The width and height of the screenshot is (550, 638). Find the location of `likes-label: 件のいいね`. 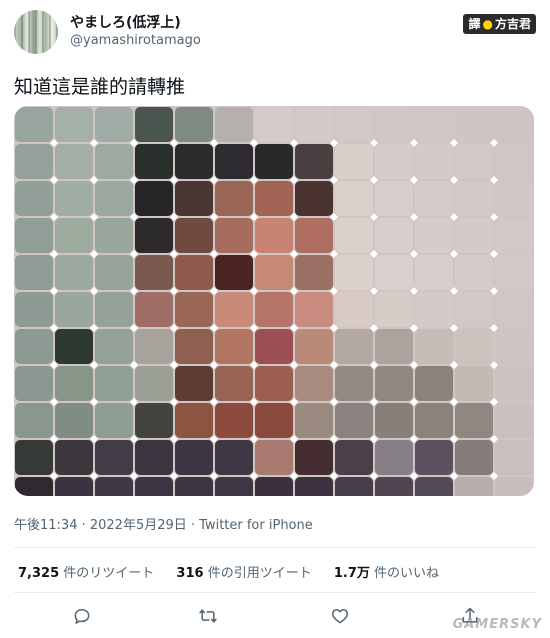

likes-label: 件のいいね is located at coordinates (407, 573).